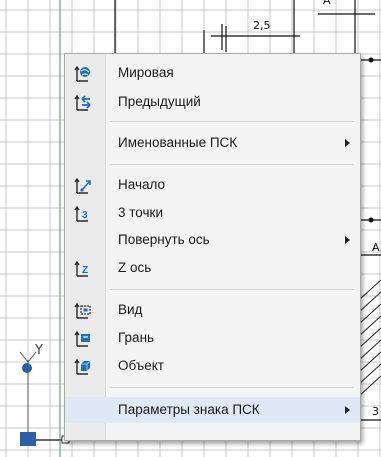 This screenshot has height=457, width=381. I want to click on menu-item-ucs-icon-settings: Параметры знака ПСК, so click(212, 410).